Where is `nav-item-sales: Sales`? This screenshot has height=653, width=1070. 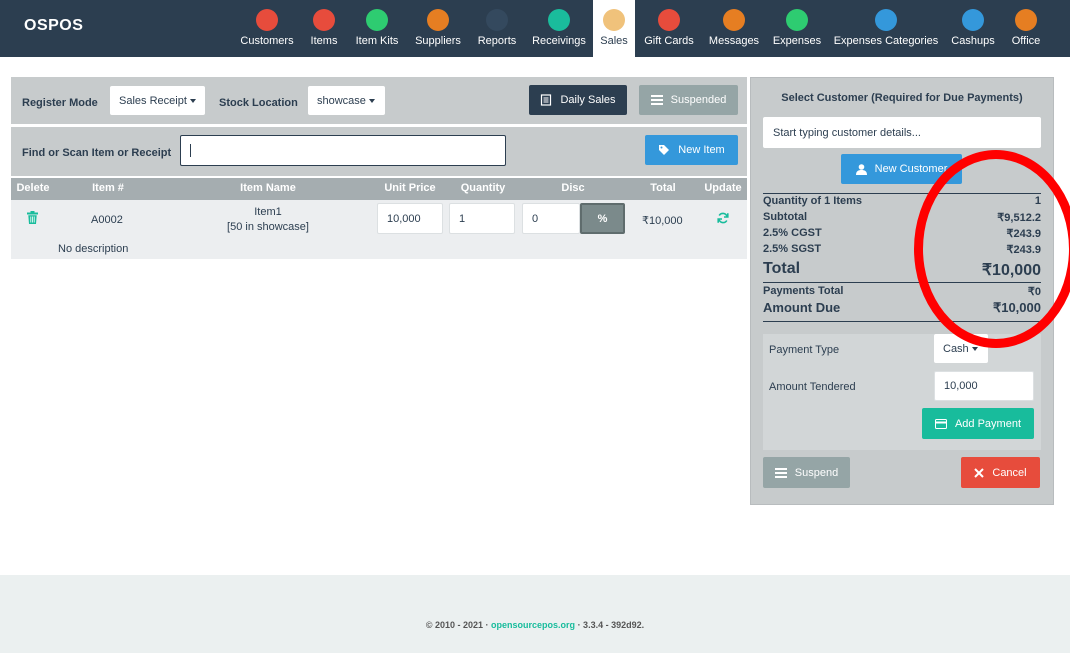
nav-item-sales: Sales is located at coordinates (614, 28).